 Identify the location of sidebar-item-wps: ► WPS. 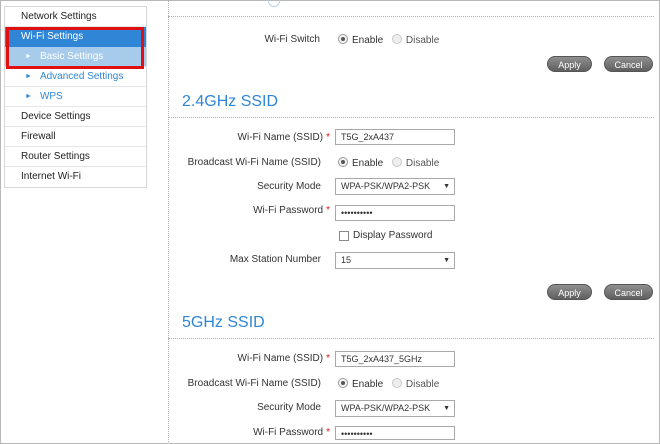
(75, 97).